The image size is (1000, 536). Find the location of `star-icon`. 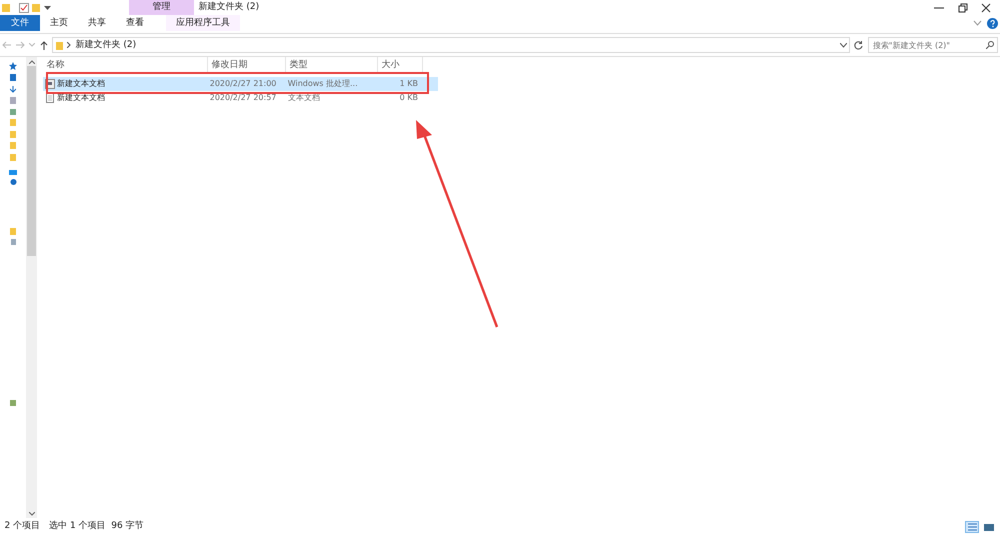

star-icon is located at coordinates (13, 66).